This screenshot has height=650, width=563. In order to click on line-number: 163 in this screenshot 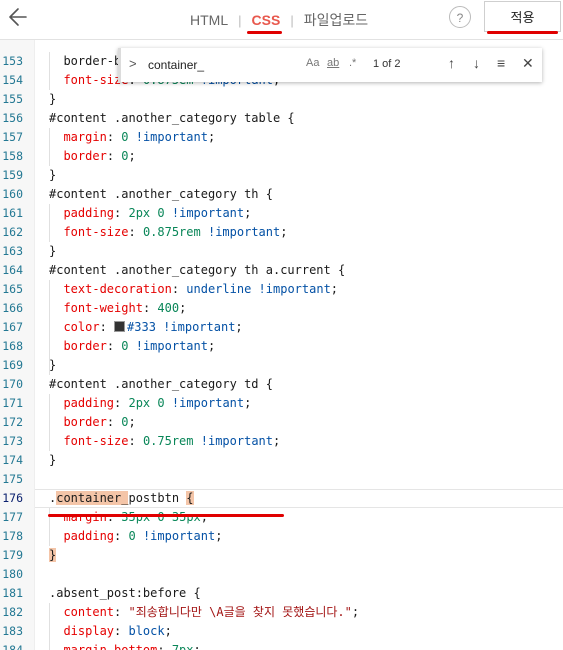, I will do `click(12, 251)`.